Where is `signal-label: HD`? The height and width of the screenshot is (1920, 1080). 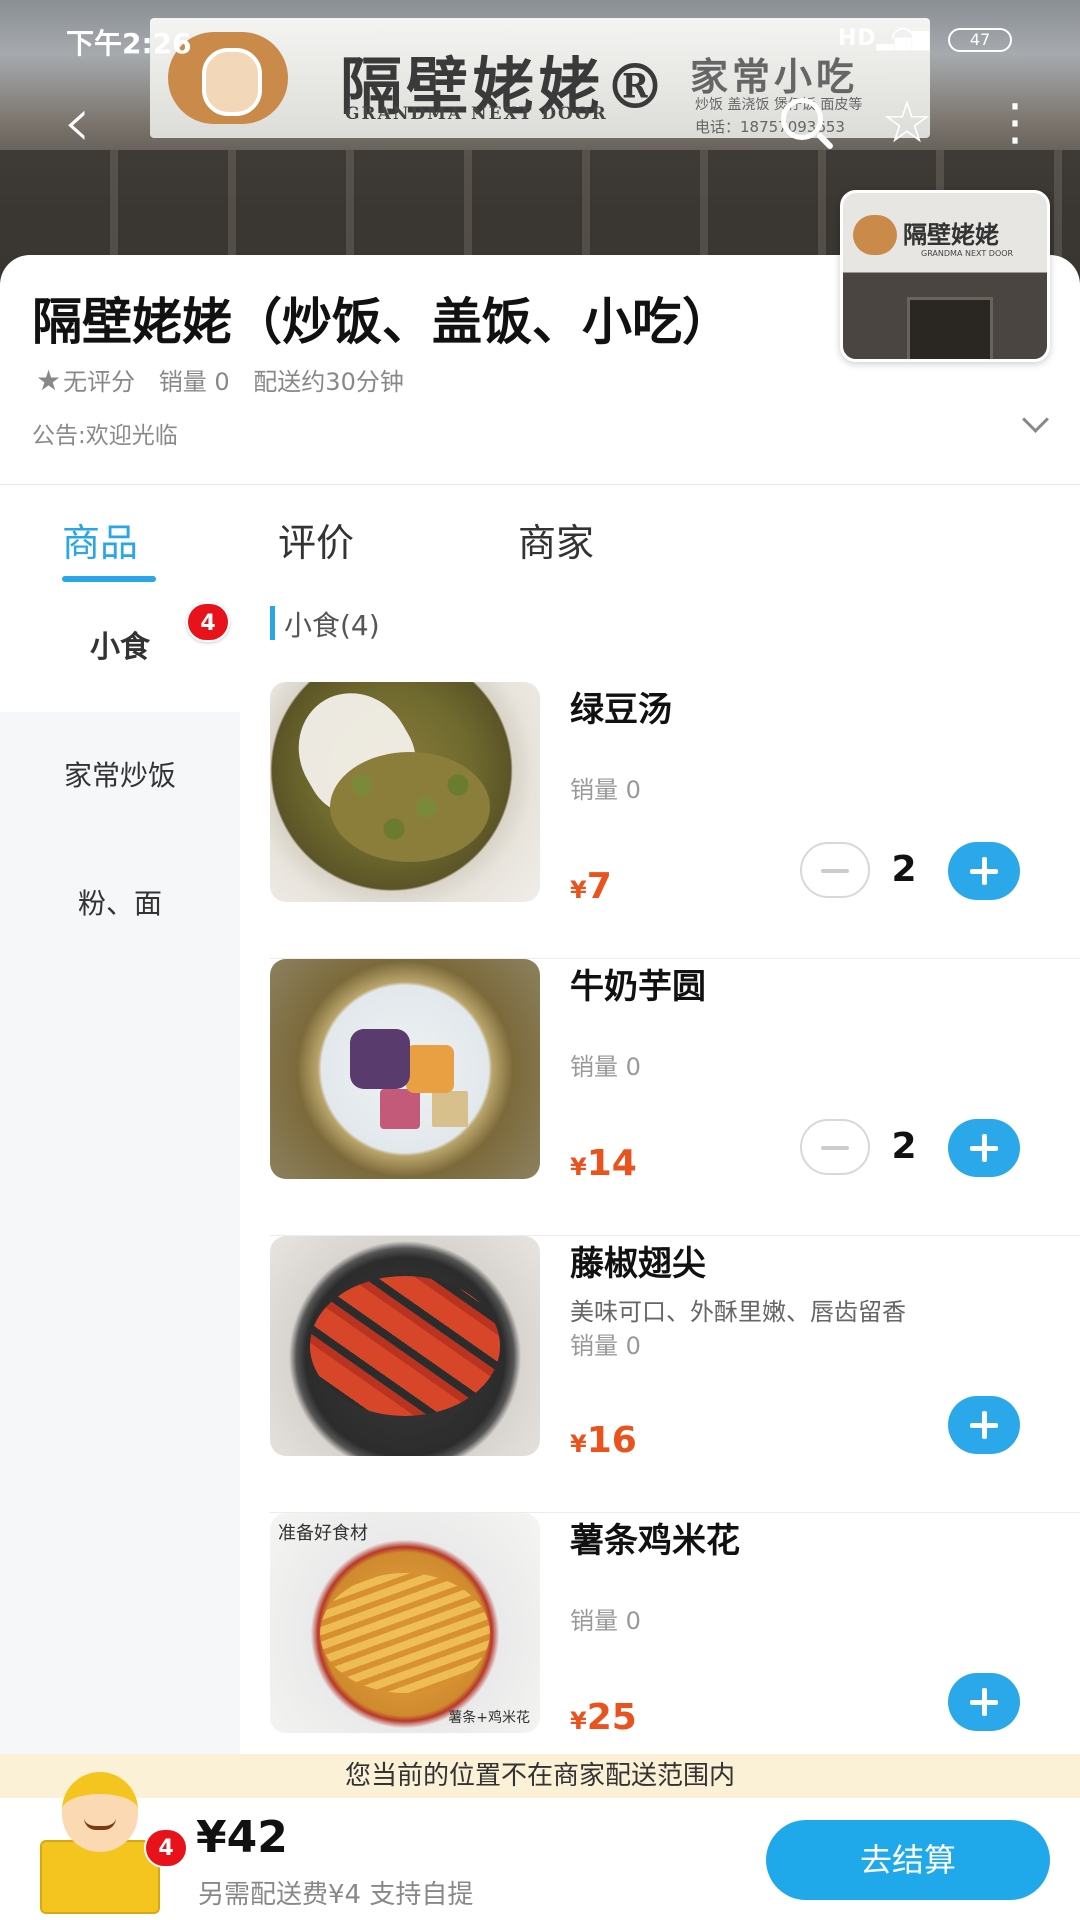
signal-label: HD is located at coordinates (857, 38).